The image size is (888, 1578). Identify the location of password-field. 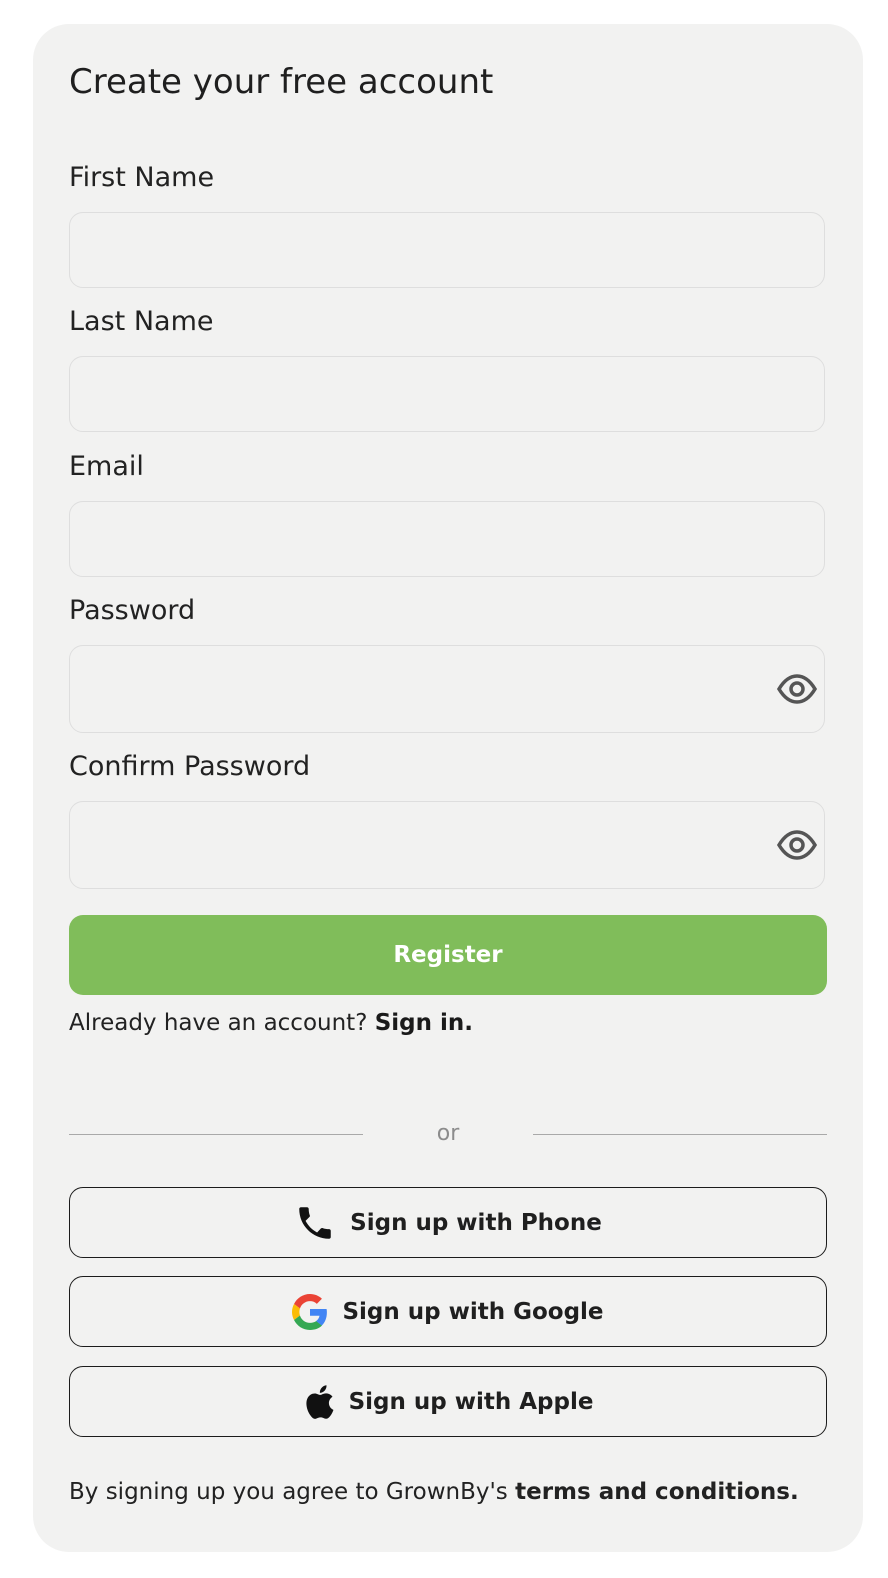
(447, 689).